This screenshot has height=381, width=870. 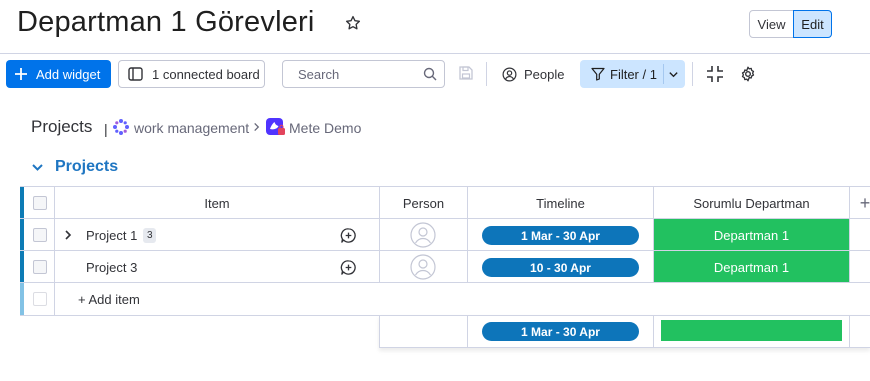 What do you see at coordinates (191, 128) in the screenshot?
I see `breadcrumb-workspace: work management` at bounding box center [191, 128].